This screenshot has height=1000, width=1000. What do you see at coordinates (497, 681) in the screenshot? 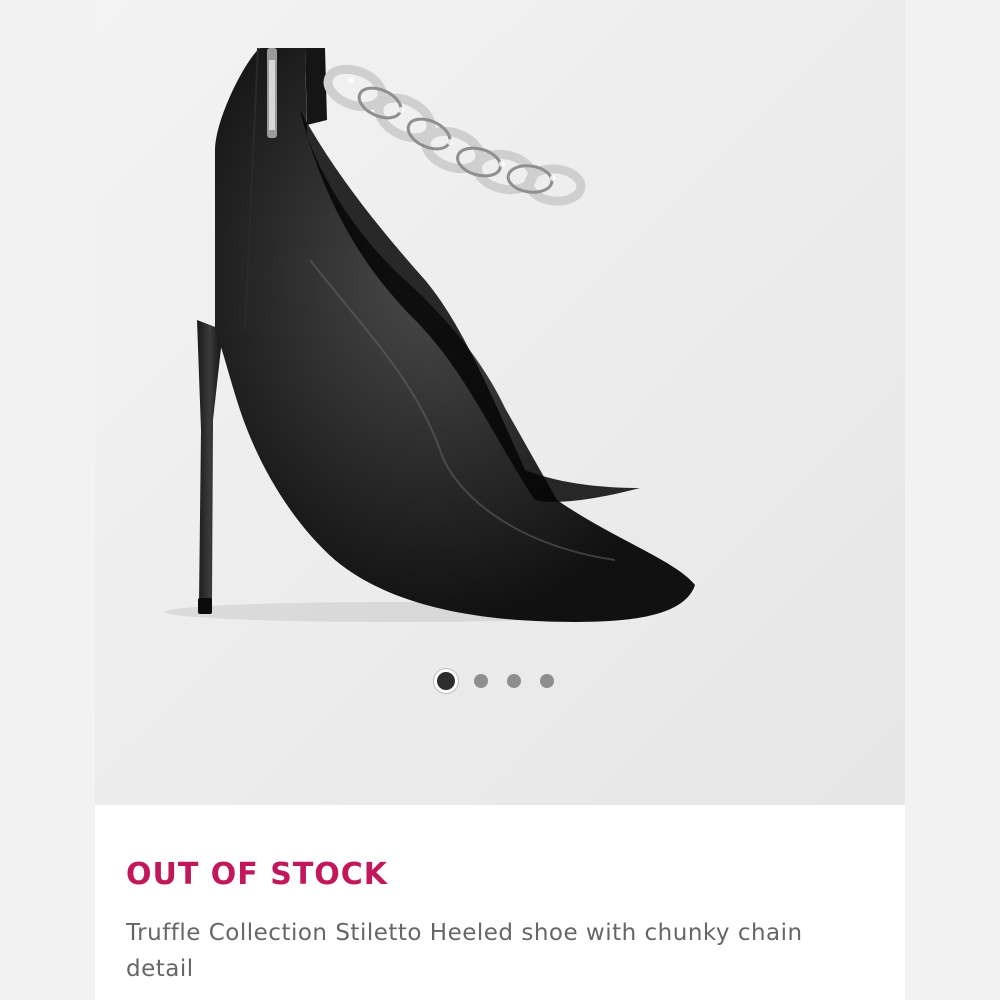
I see `carousel-pagination` at bounding box center [497, 681].